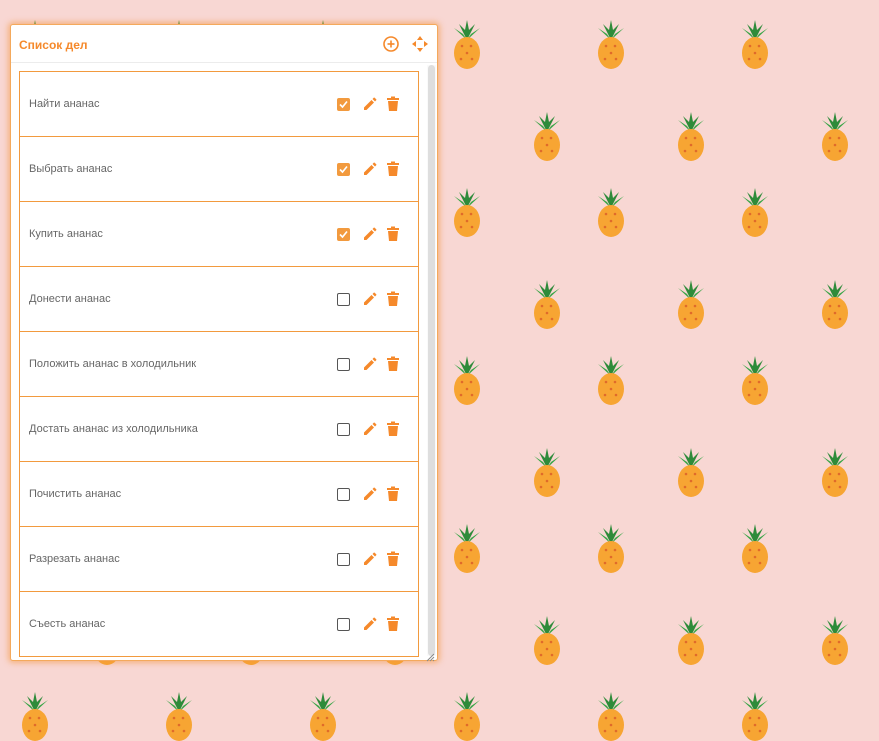 This screenshot has width=879, height=741. I want to click on todo-item-label: Положить ананас в холодильник, so click(113, 364).